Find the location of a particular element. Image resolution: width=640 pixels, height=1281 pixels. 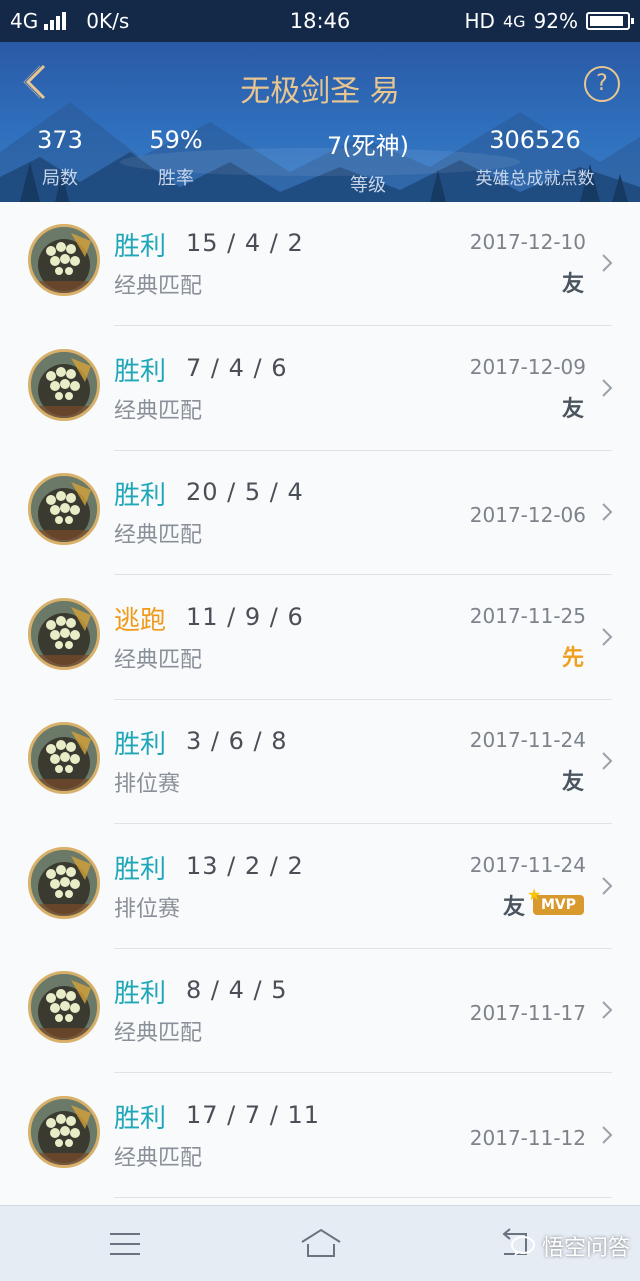

match-tags: 先 is located at coordinates (573, 656).